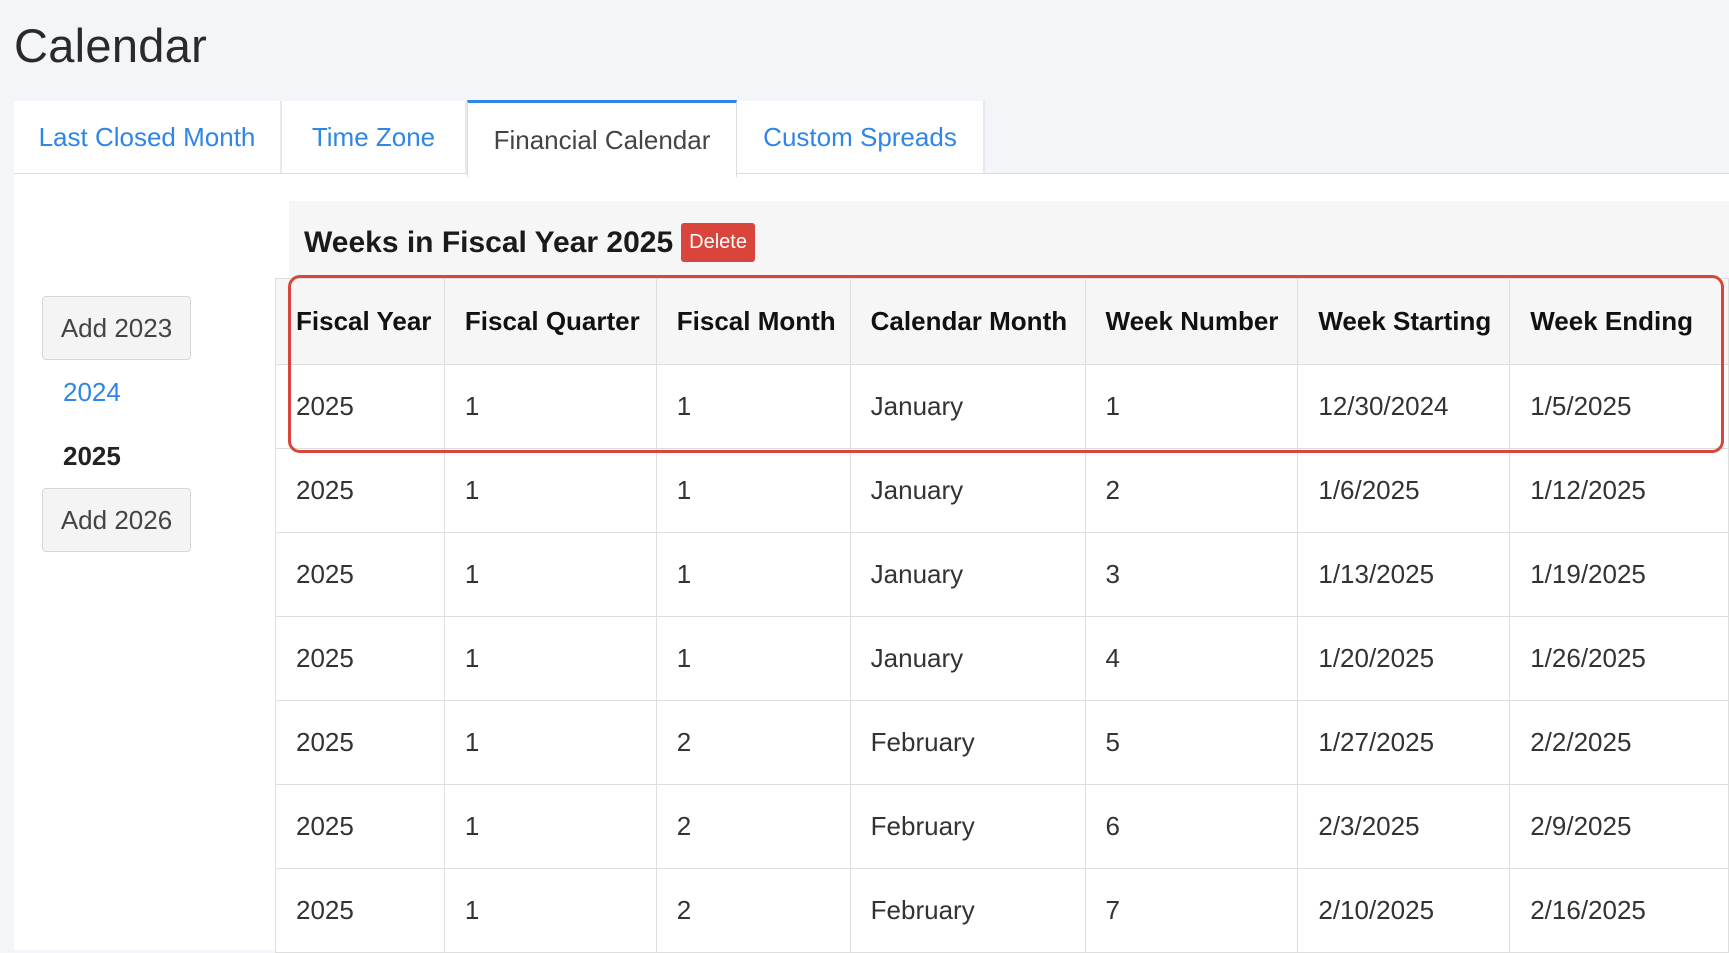  Describe the element at coordinates (1191, 742) in the screenshot. I see `table-cell: 5` at that location.